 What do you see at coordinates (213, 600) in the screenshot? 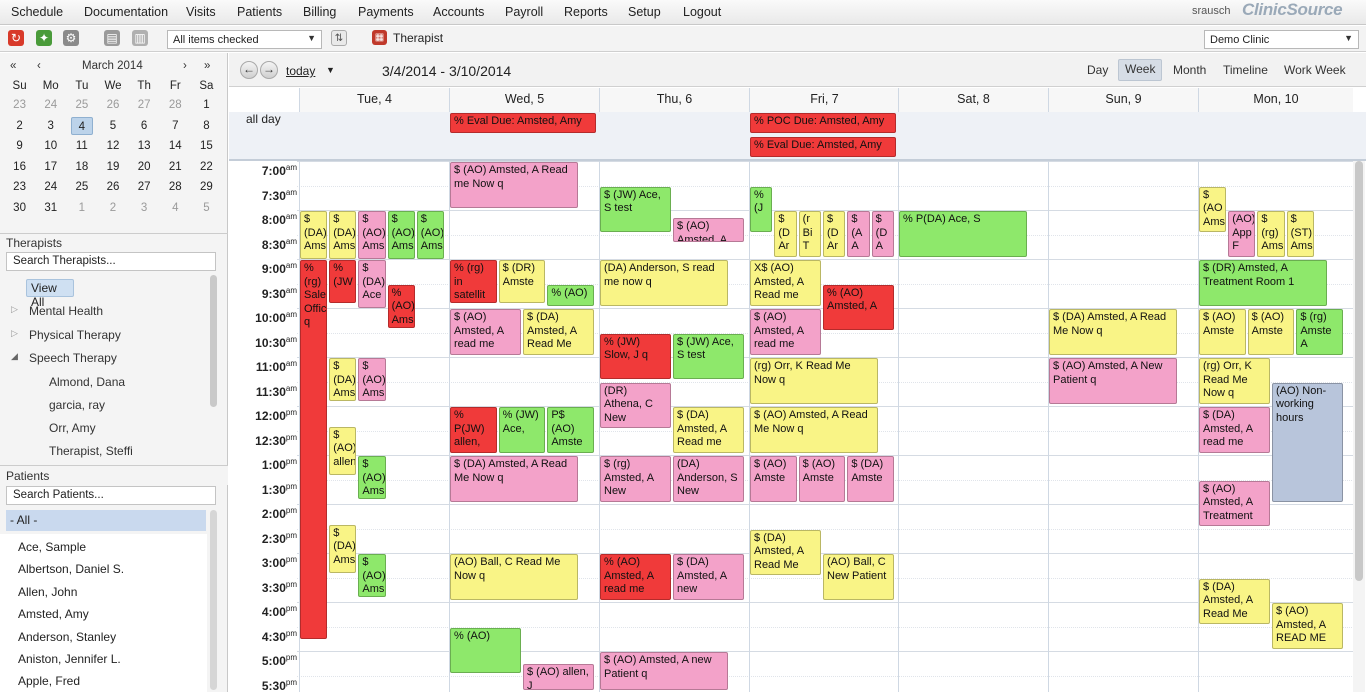
I see `patients-scrollbar` at bounding box center [213, 600].